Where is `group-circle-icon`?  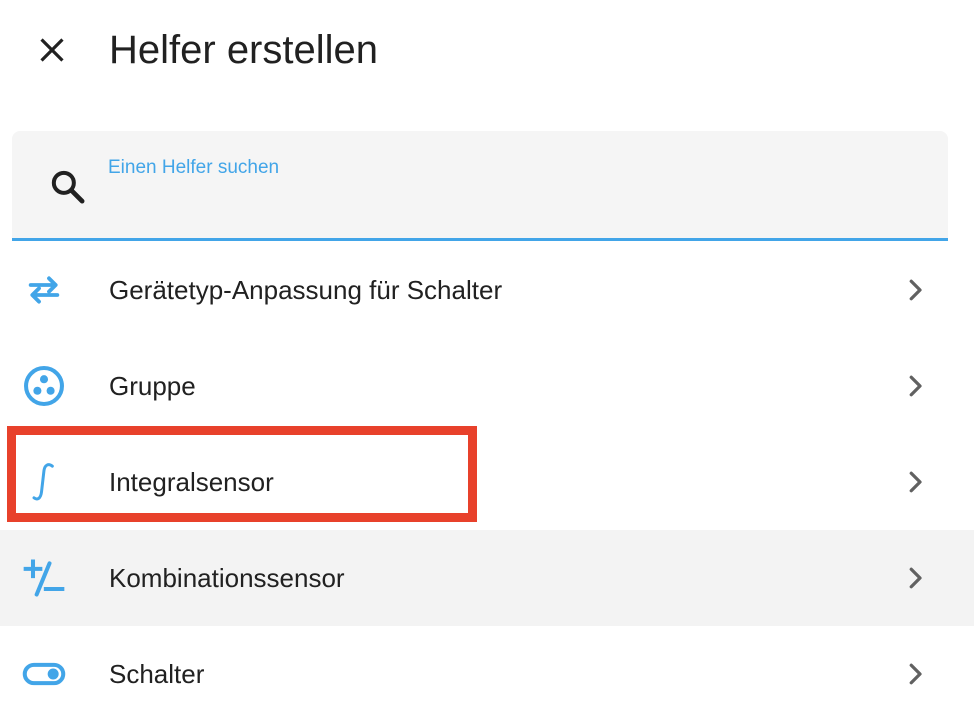 group-circle-icon is located at coordinates (44, 386).